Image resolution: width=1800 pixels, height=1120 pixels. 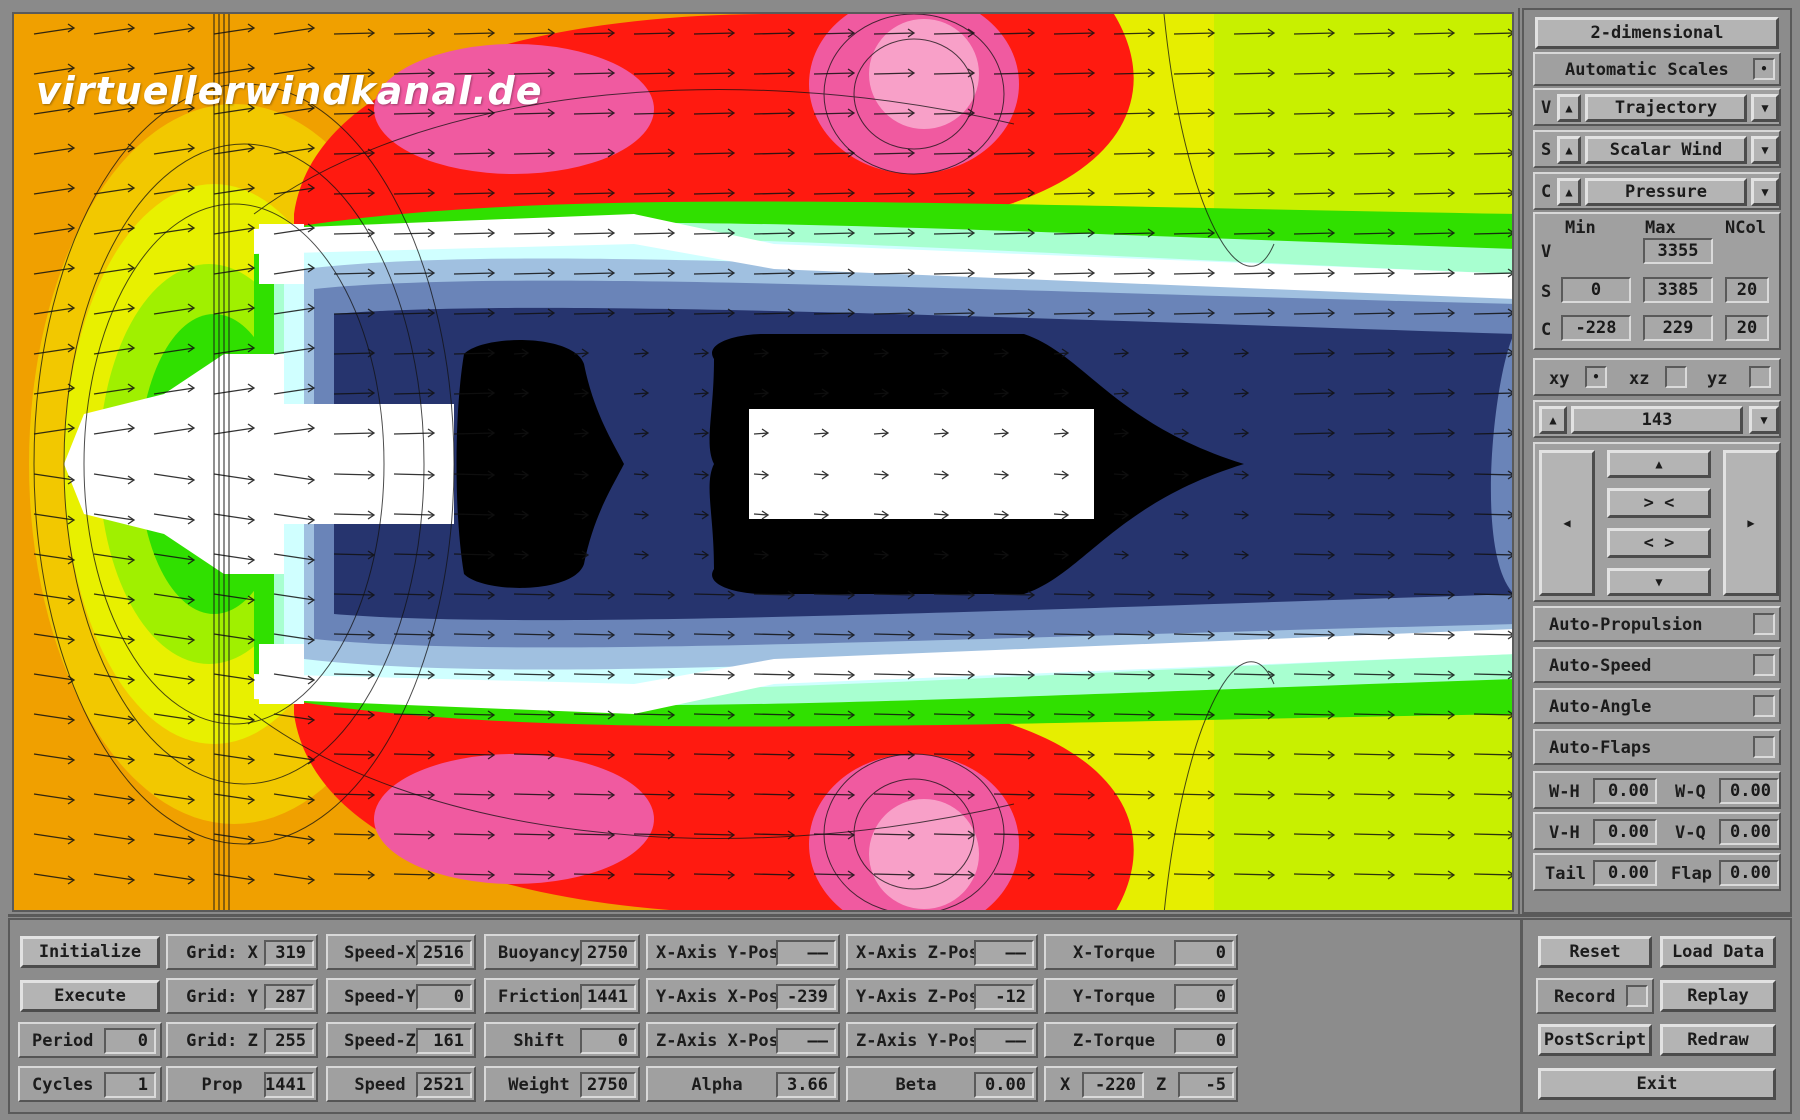 I want to click on vq-field: 0.00, so click(x=1749, y=832).